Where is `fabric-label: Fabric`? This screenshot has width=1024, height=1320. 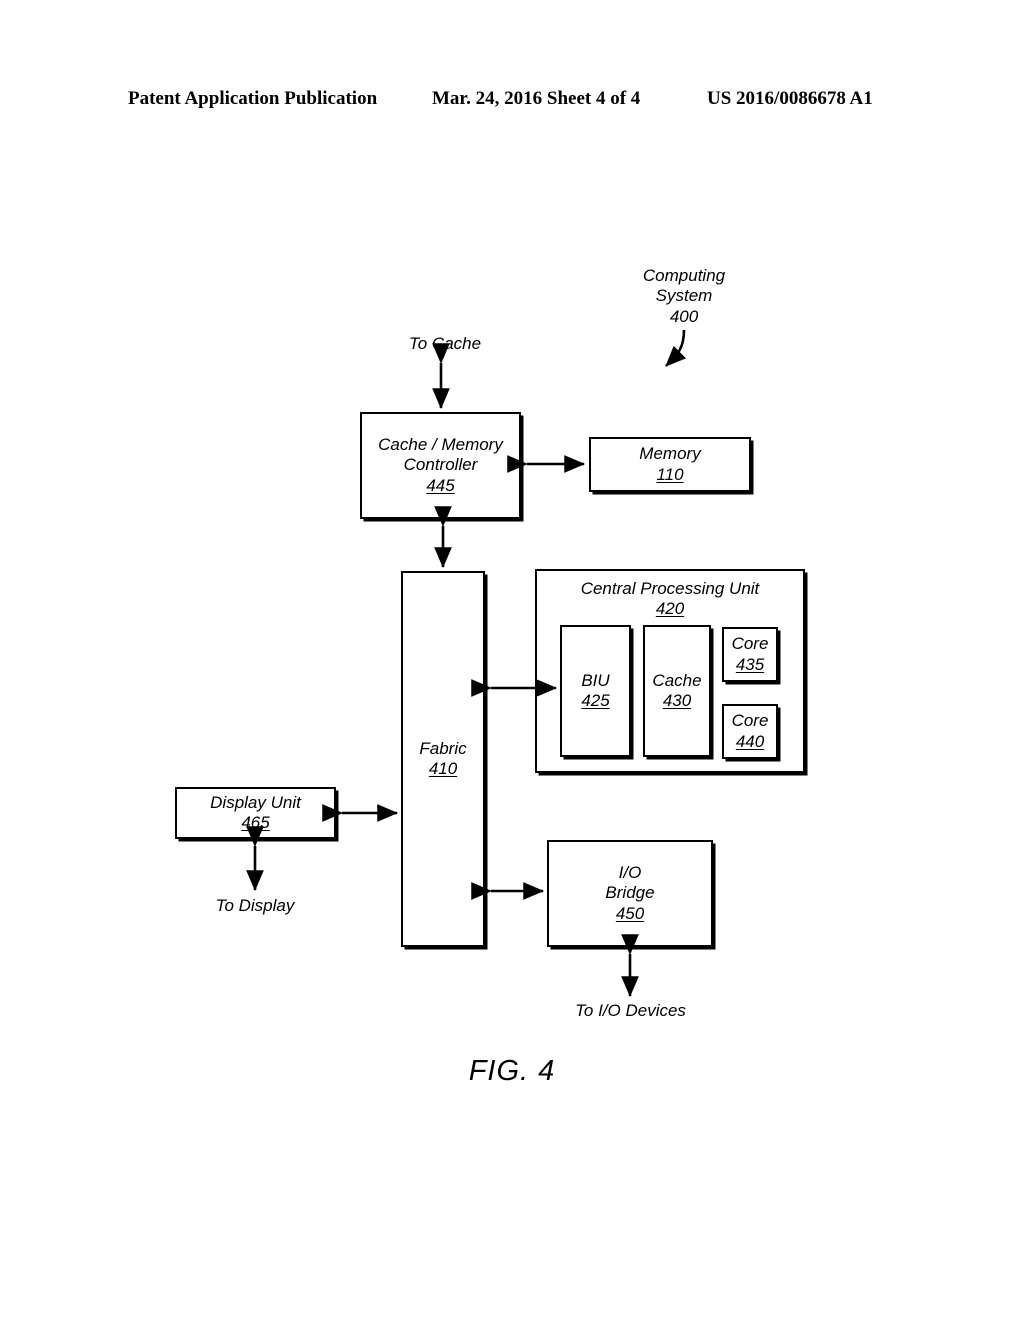 fabric-label: Fabric is located at coordinates (443, 748).